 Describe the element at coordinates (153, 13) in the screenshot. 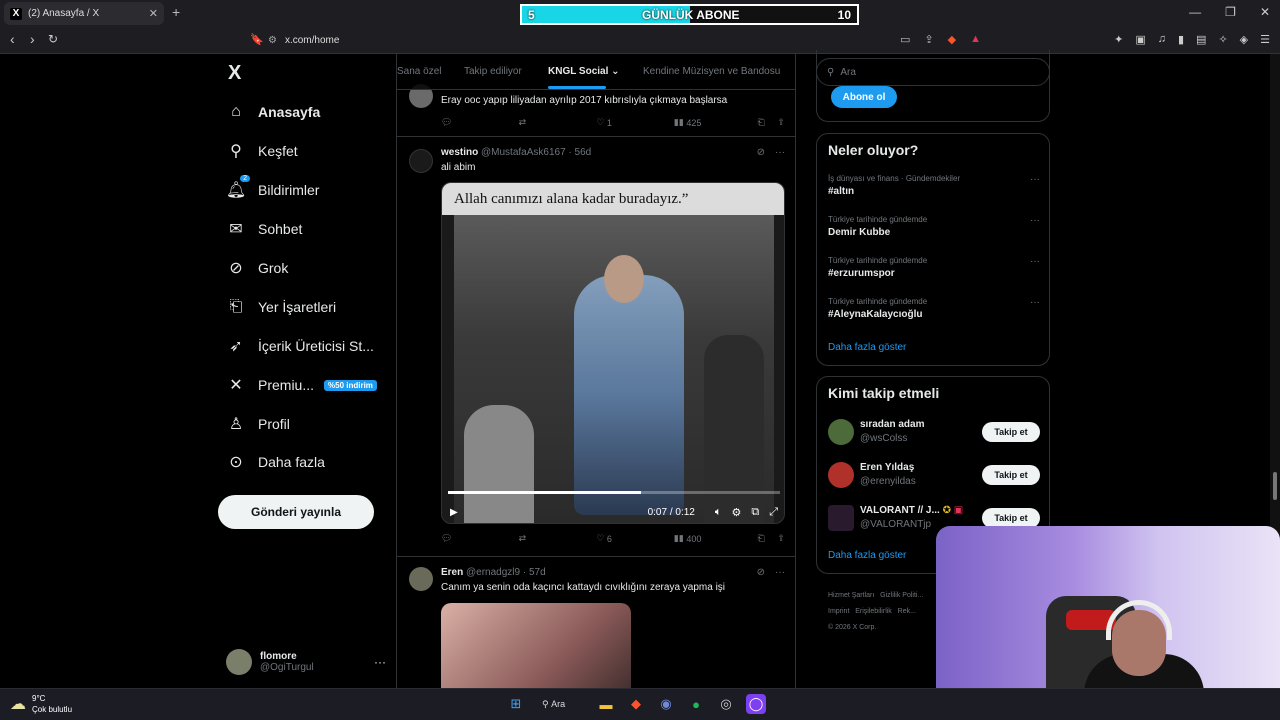

I see `tab-close-icon: ✕` at that location.